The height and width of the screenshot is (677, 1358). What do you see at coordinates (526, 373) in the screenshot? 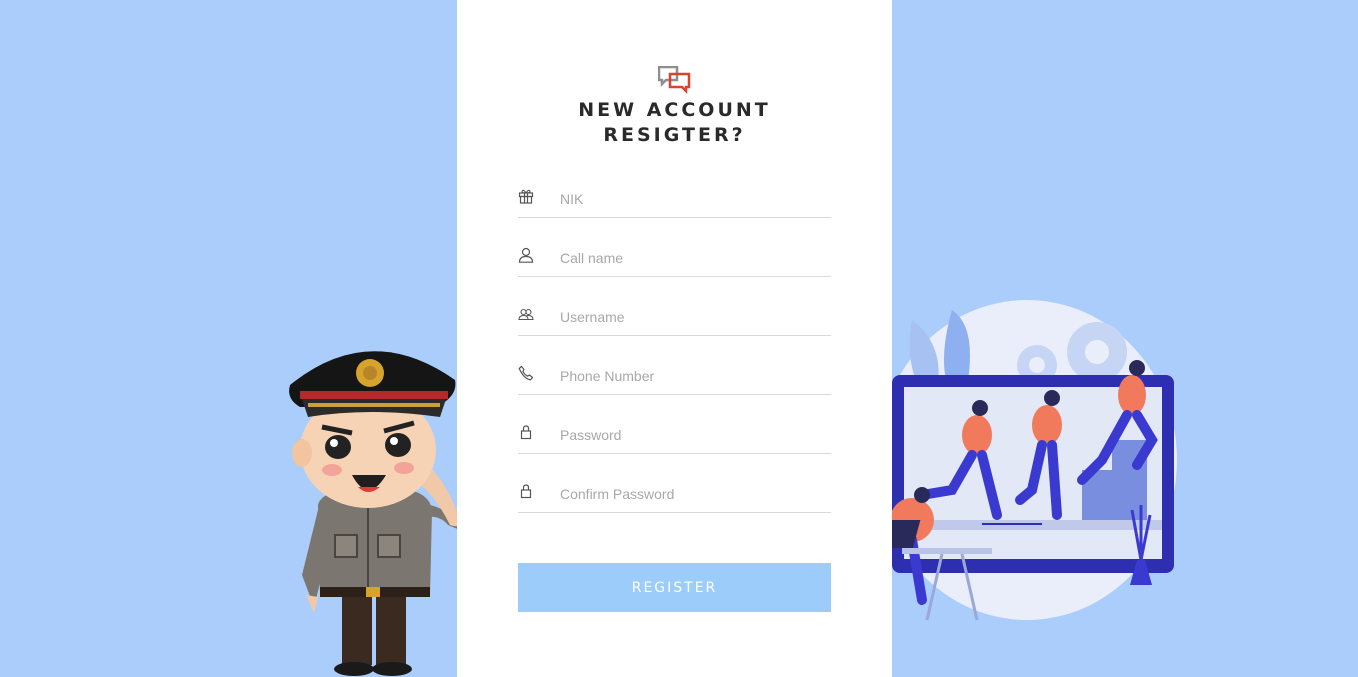
I see `phone-icon` at bounding box center [526, 373].